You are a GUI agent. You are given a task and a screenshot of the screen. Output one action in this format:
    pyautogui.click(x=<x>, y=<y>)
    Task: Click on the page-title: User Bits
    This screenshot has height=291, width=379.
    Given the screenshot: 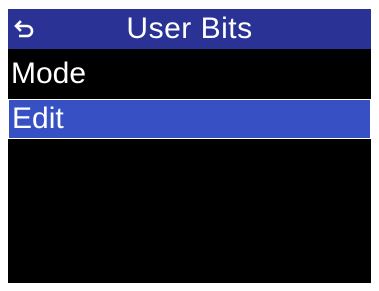 What is the action you would take?
    pyautogui.click(x=189, y=28)
    